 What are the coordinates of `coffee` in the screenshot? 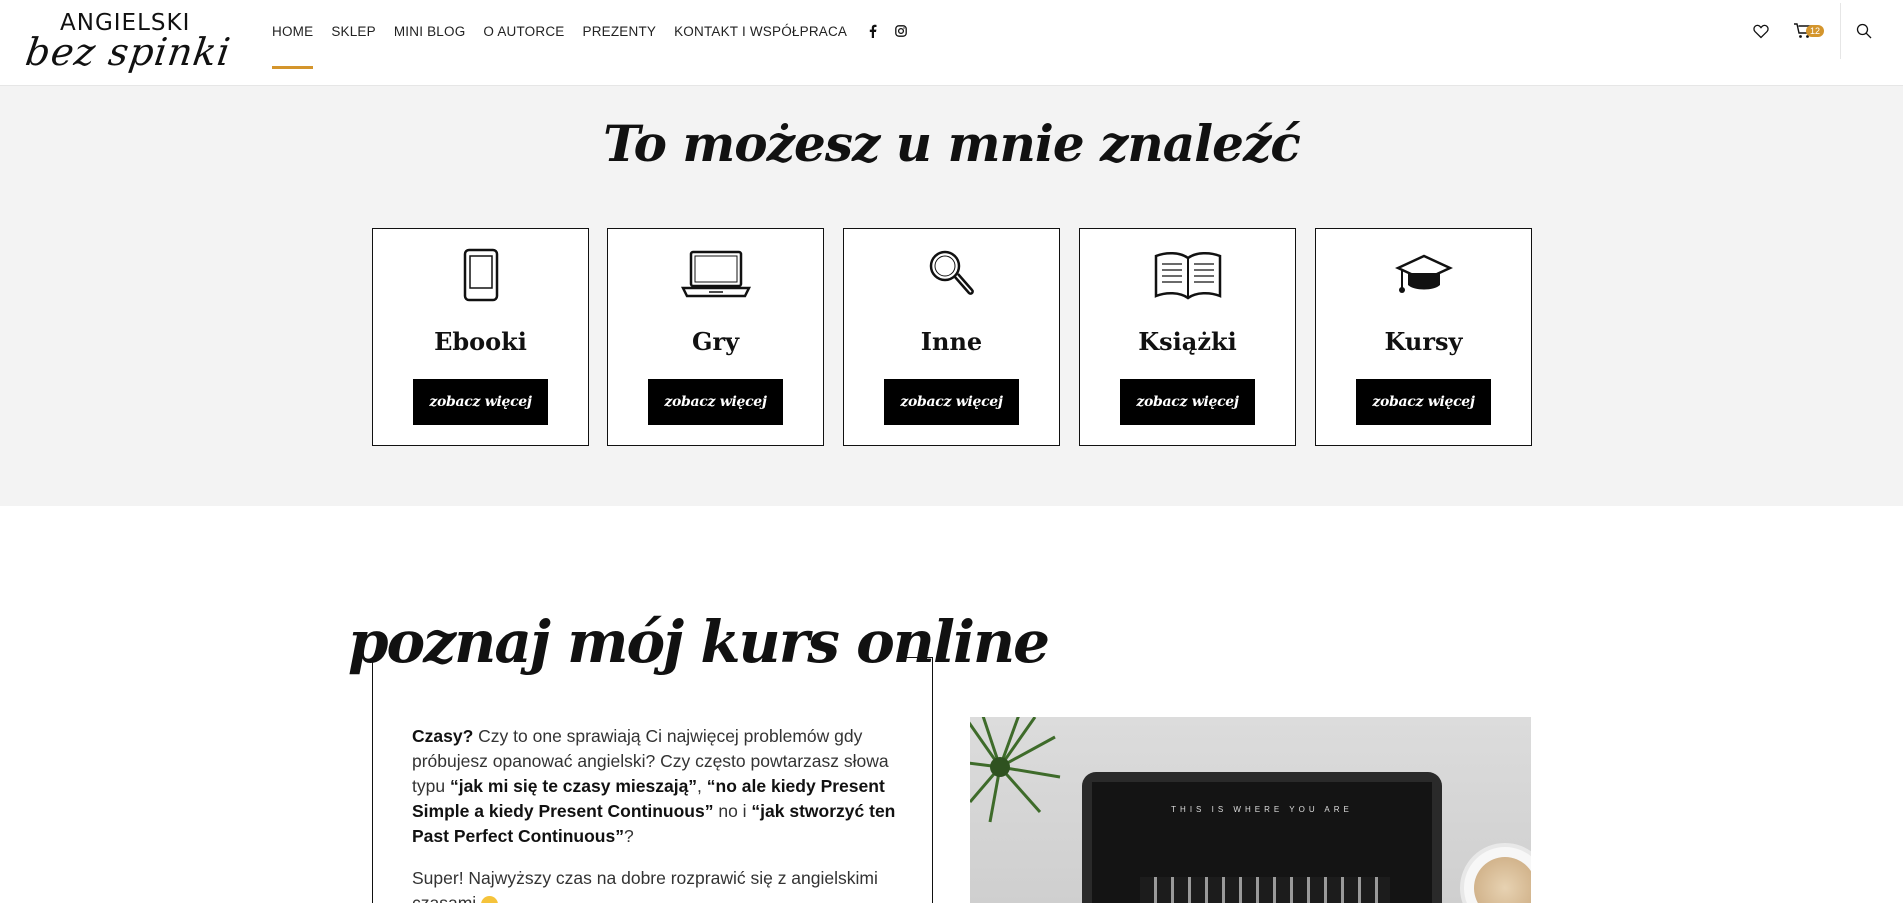 It's located at (1502, 880).